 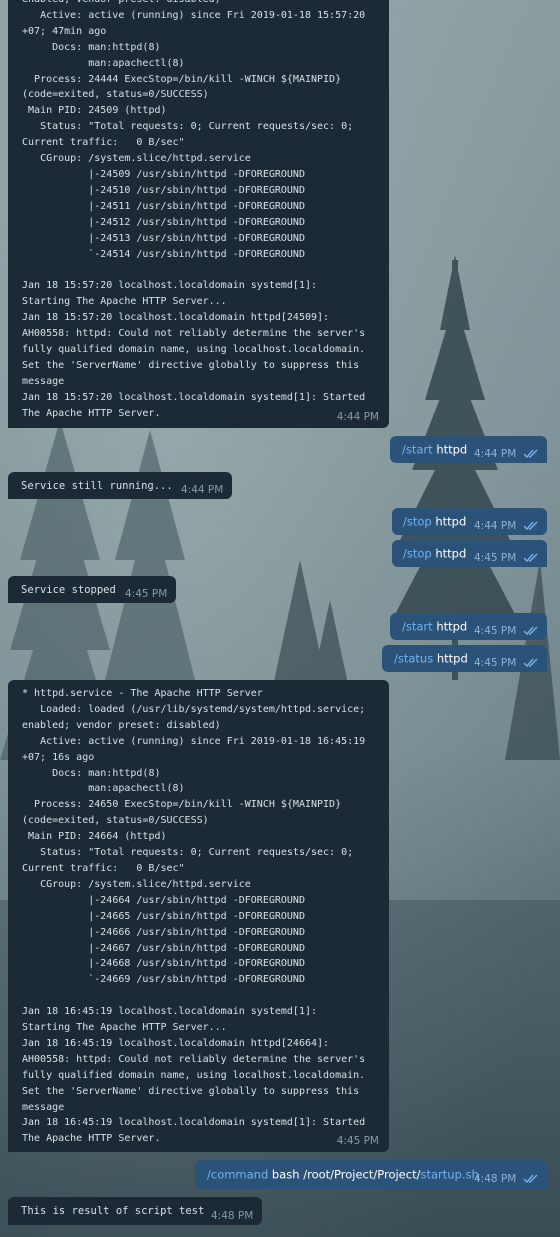 I want to click on terminal-line: |-24665 /usr/sbin/httpd -DFOREGROUND, so click(x=163, y=916).